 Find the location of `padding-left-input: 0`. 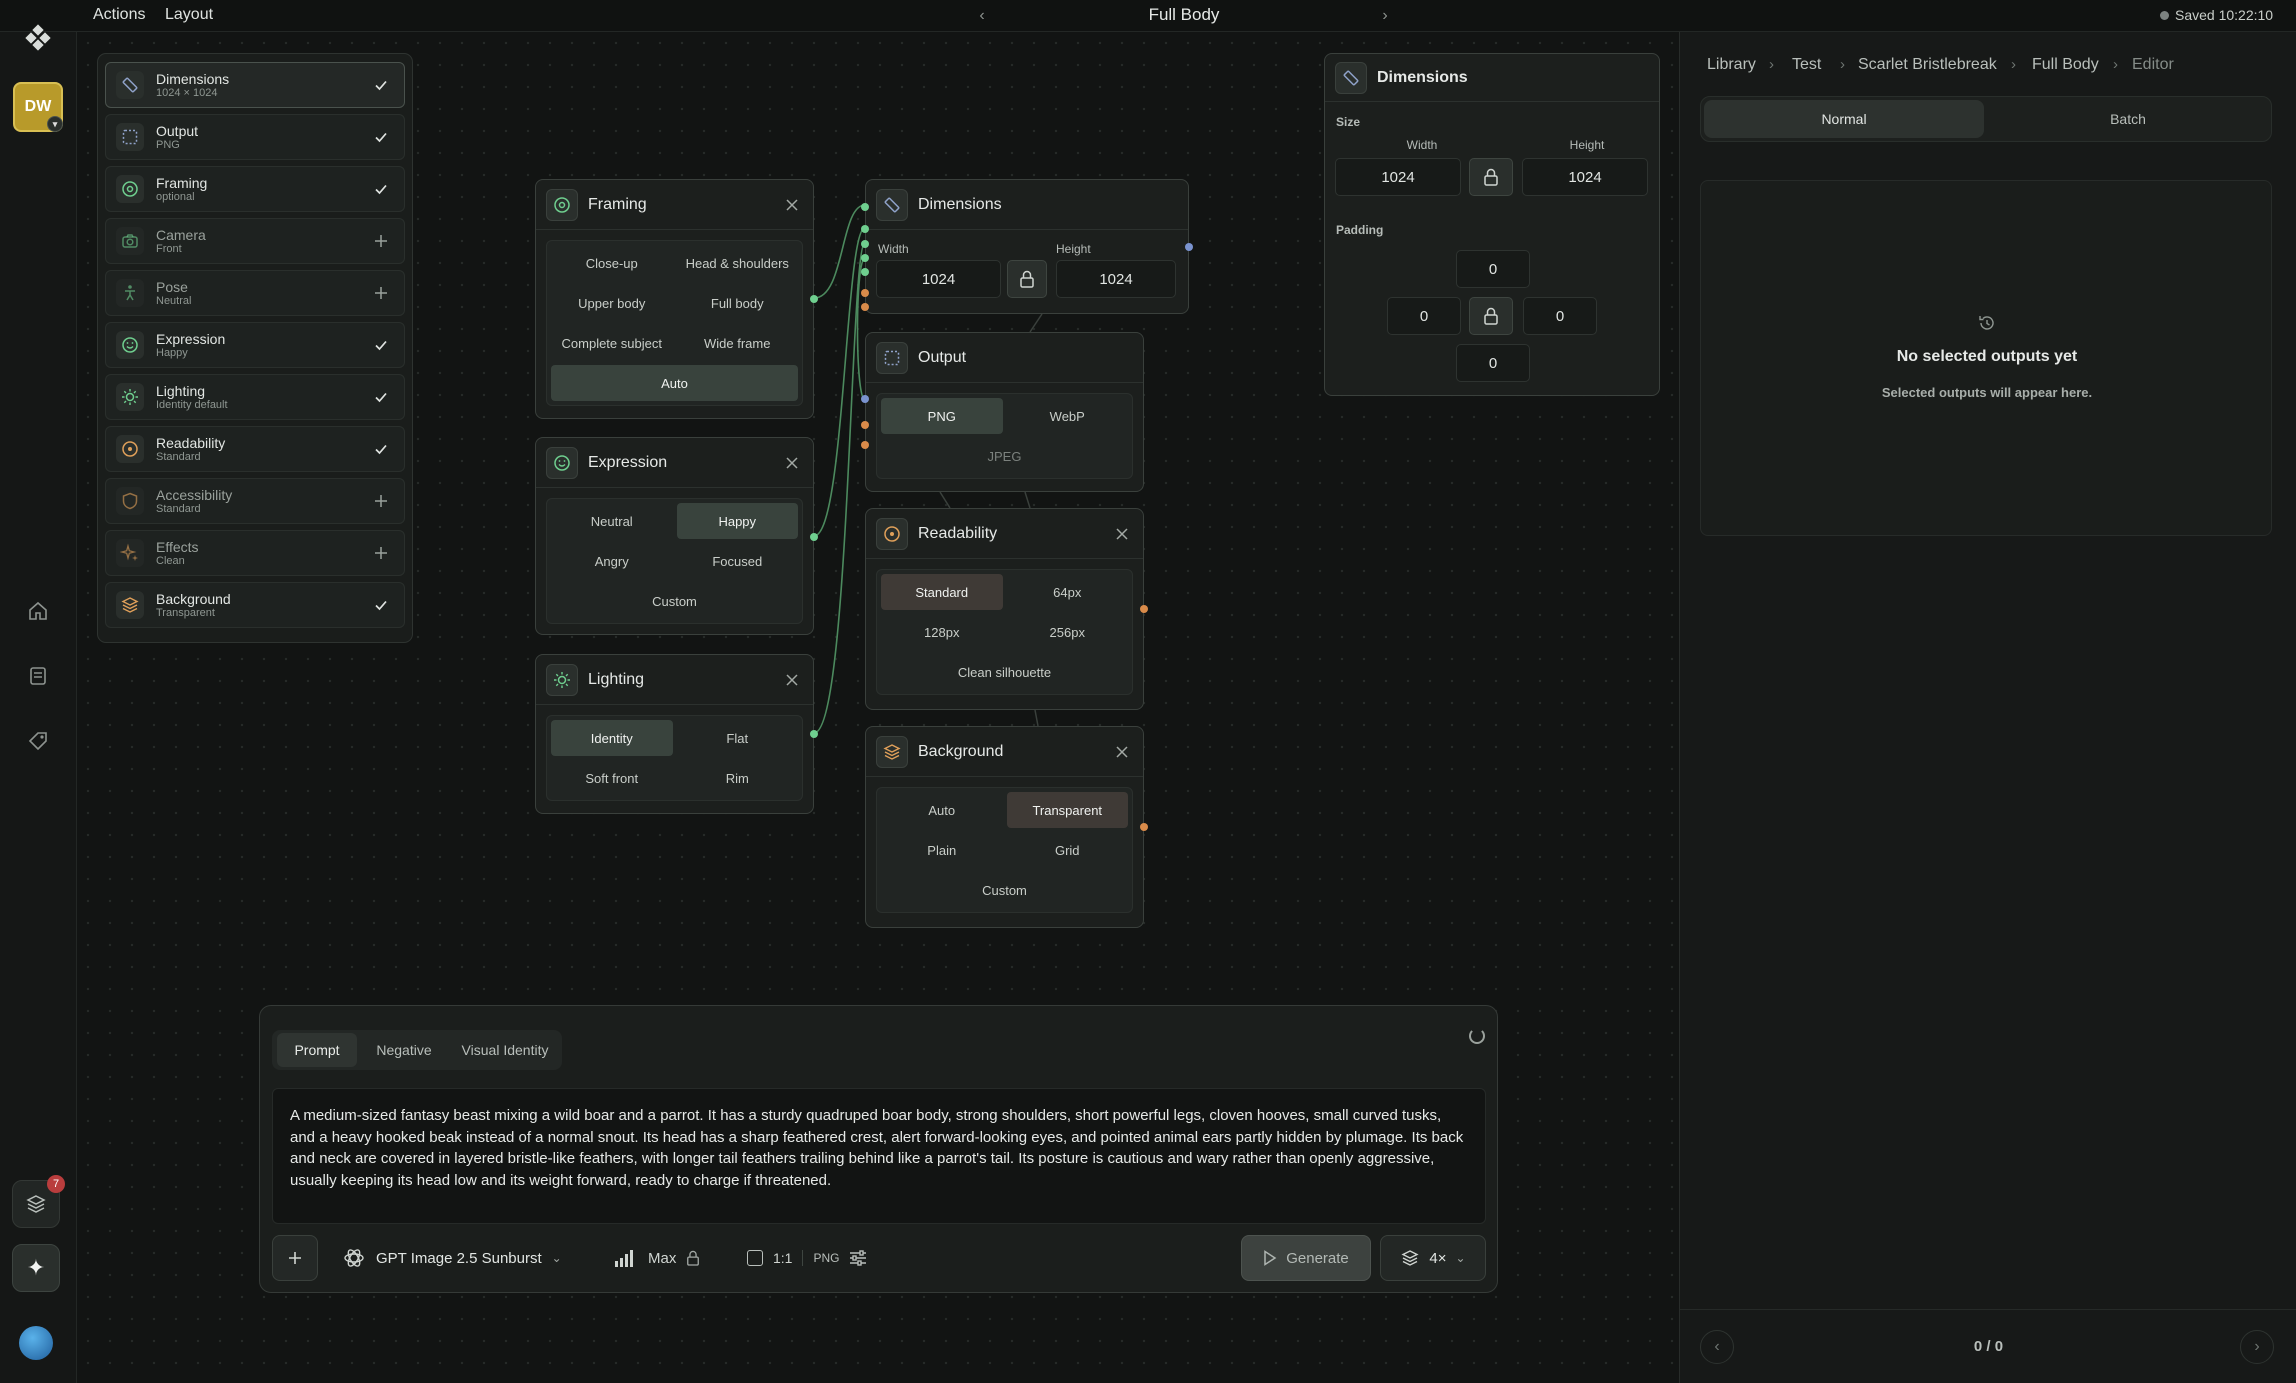

padding-left-input: 0 is located at coordinates (1424, 316).